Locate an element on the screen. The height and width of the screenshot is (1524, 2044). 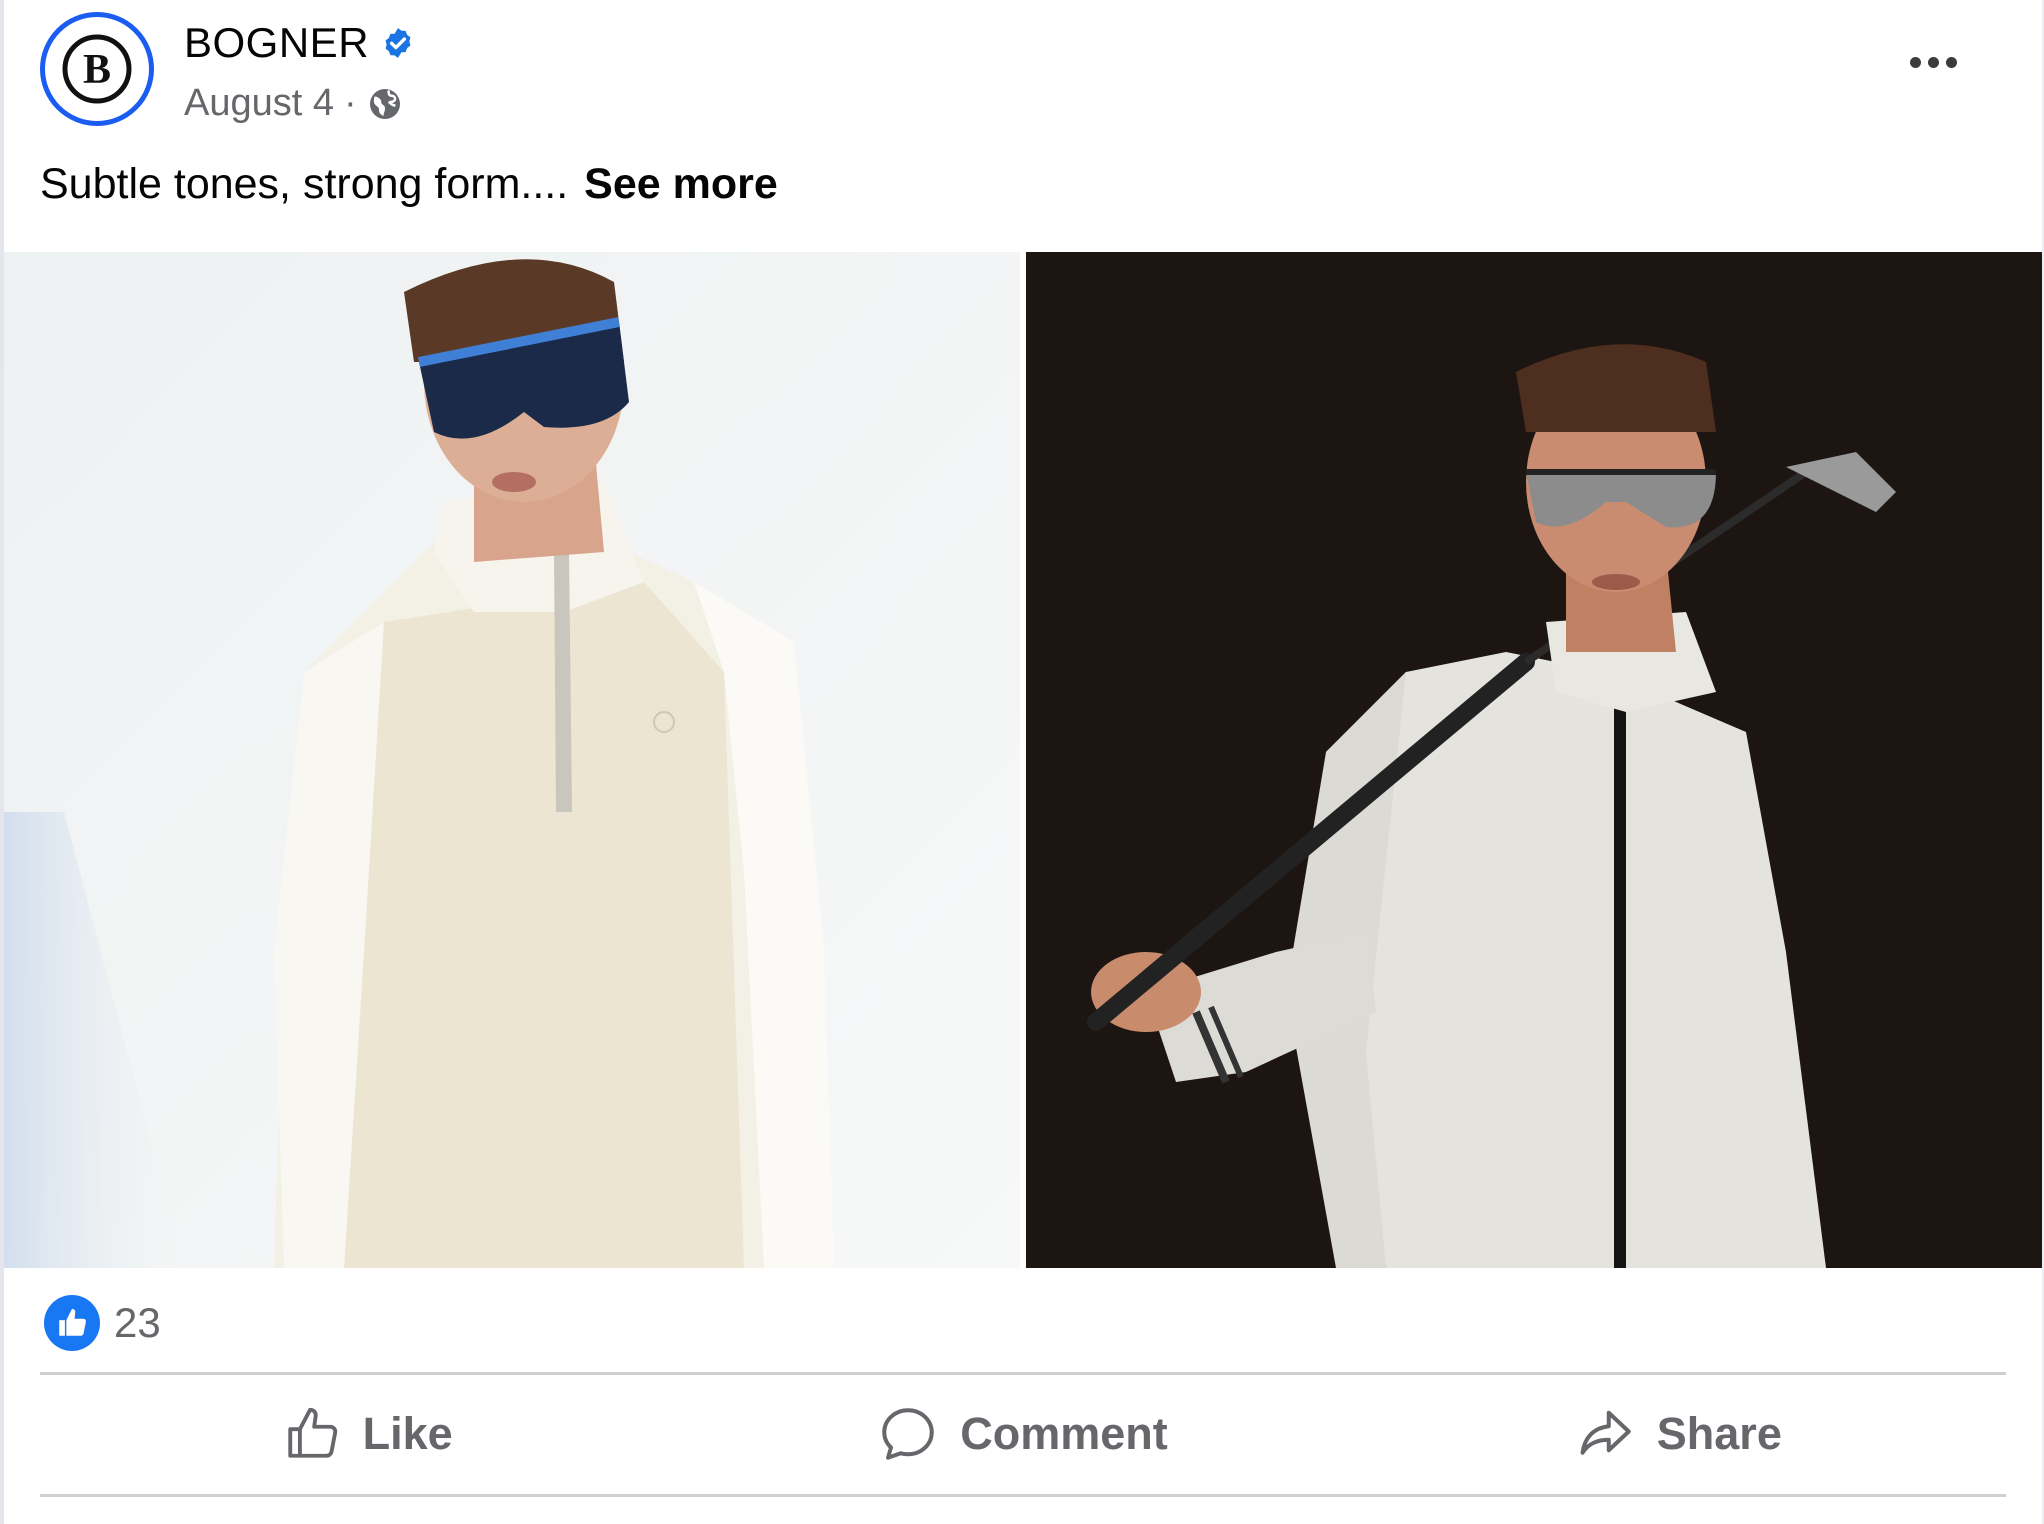
like-label: Like is located at coordinates (407, 1433).